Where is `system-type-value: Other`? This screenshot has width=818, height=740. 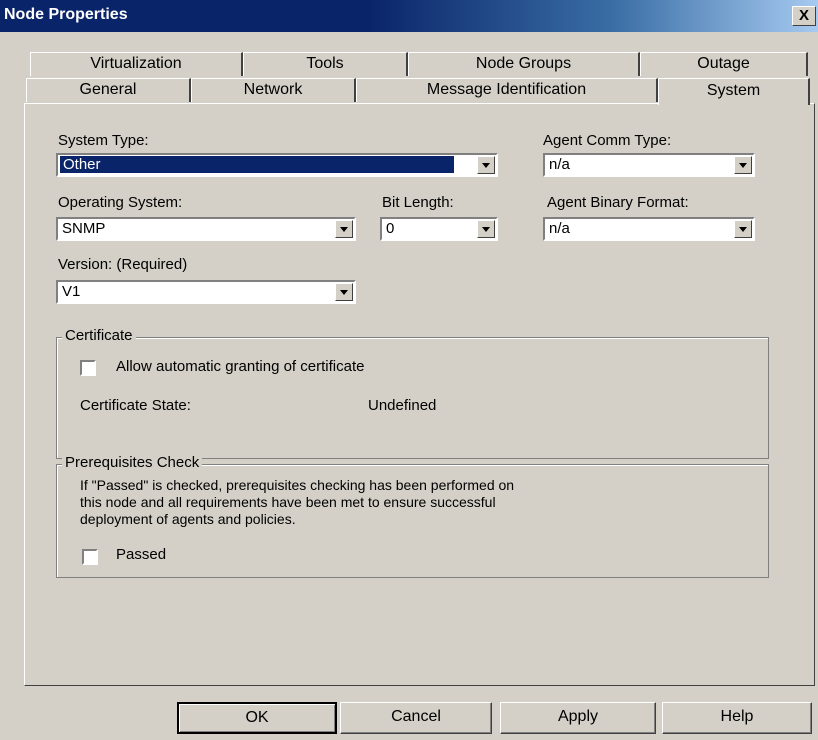 system-type-value: Other is located at coordinates (257, 164).